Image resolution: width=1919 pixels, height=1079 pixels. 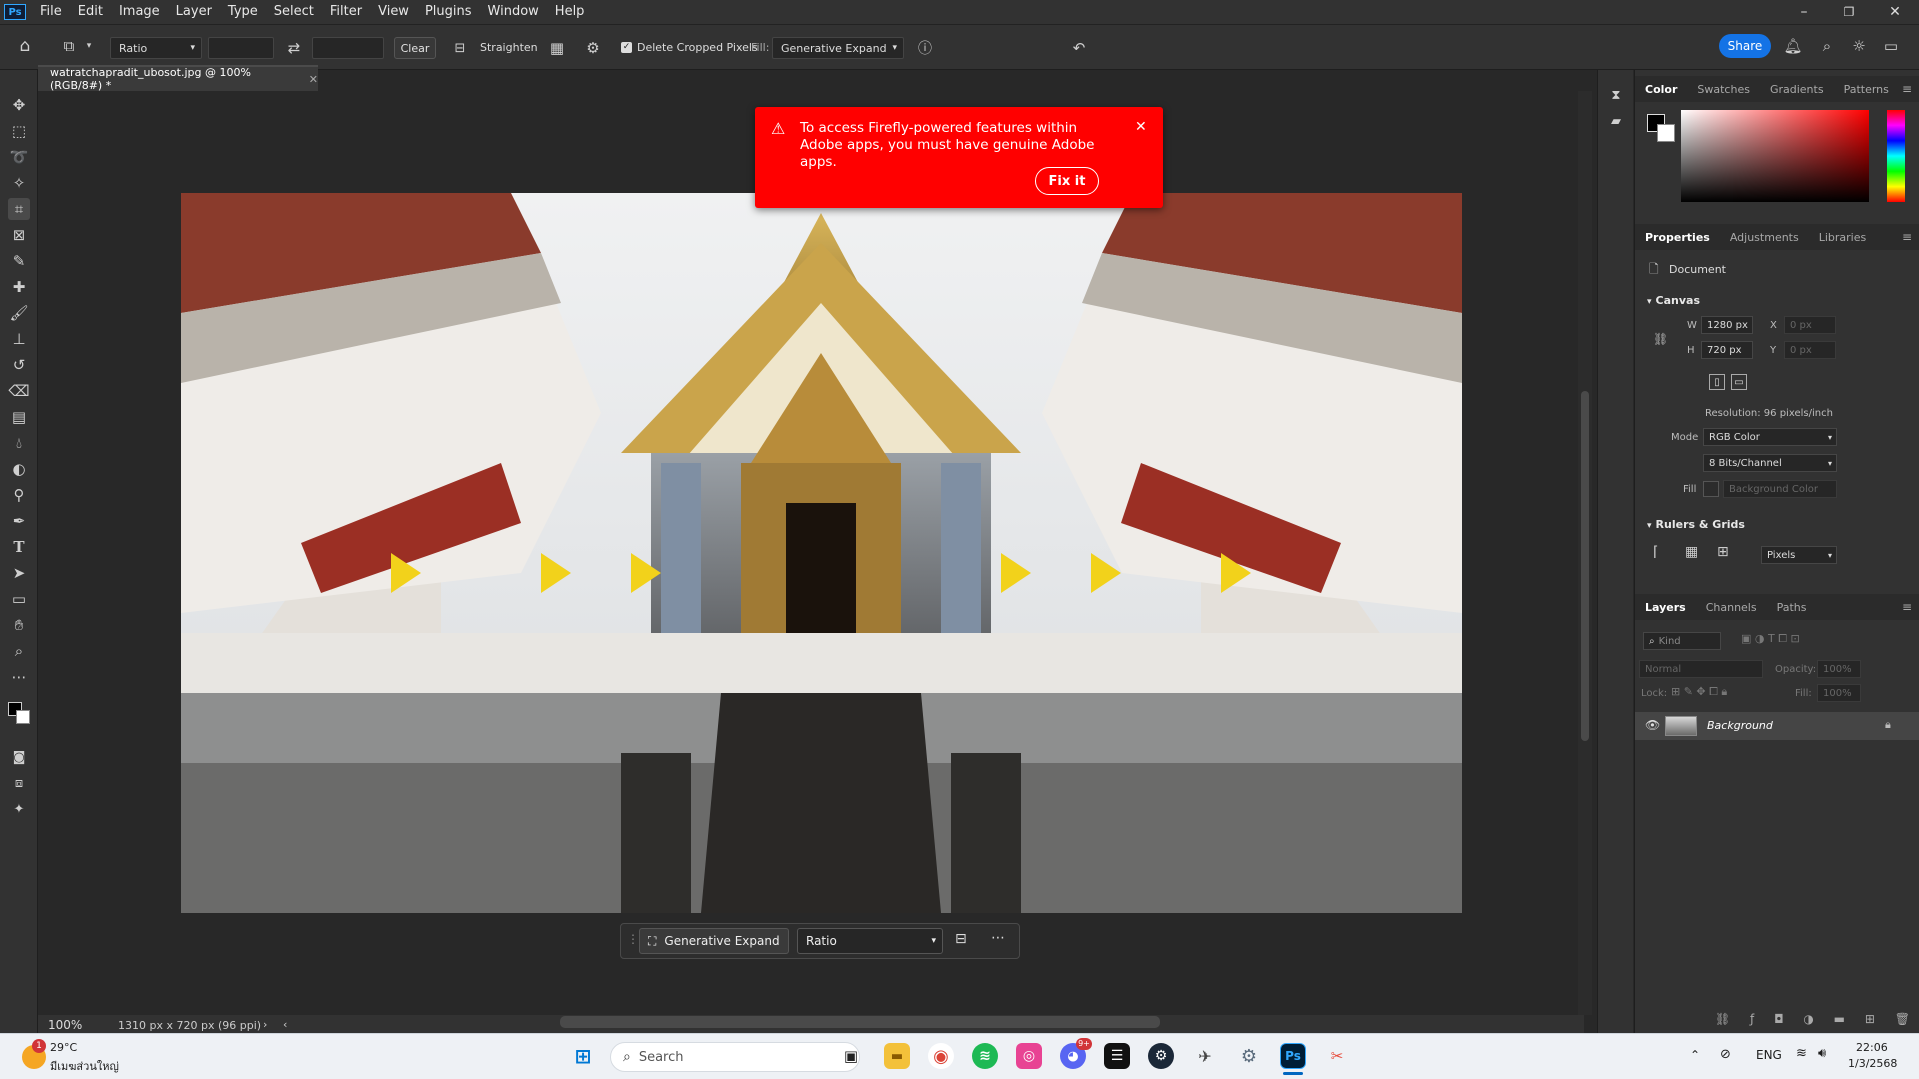 I want to click on zoom-level: 100%, so click(x=65, y=1025).